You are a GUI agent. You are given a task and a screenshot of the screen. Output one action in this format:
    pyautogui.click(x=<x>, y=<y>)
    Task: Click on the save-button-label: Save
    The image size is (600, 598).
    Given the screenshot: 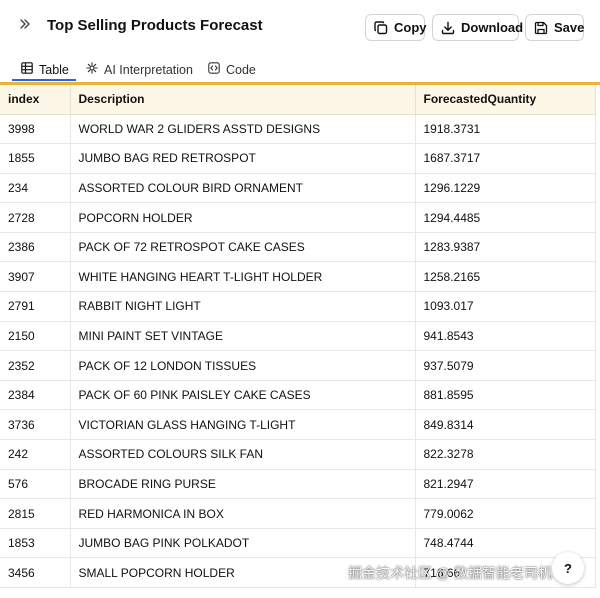 What is the action you would take?
    pyautogui.click(x=569, y=27)
    